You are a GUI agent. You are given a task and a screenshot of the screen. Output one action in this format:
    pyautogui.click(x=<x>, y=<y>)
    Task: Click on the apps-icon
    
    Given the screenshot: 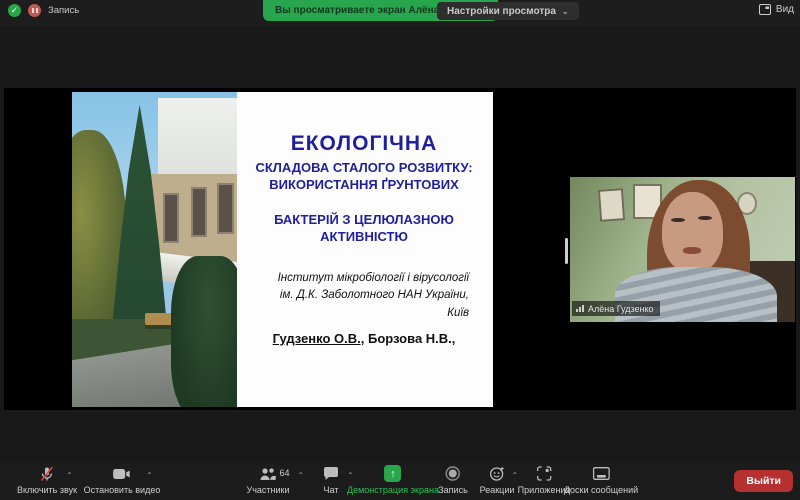 What is the action you would take?
    pyautogui.click(x=544, y=473)
    